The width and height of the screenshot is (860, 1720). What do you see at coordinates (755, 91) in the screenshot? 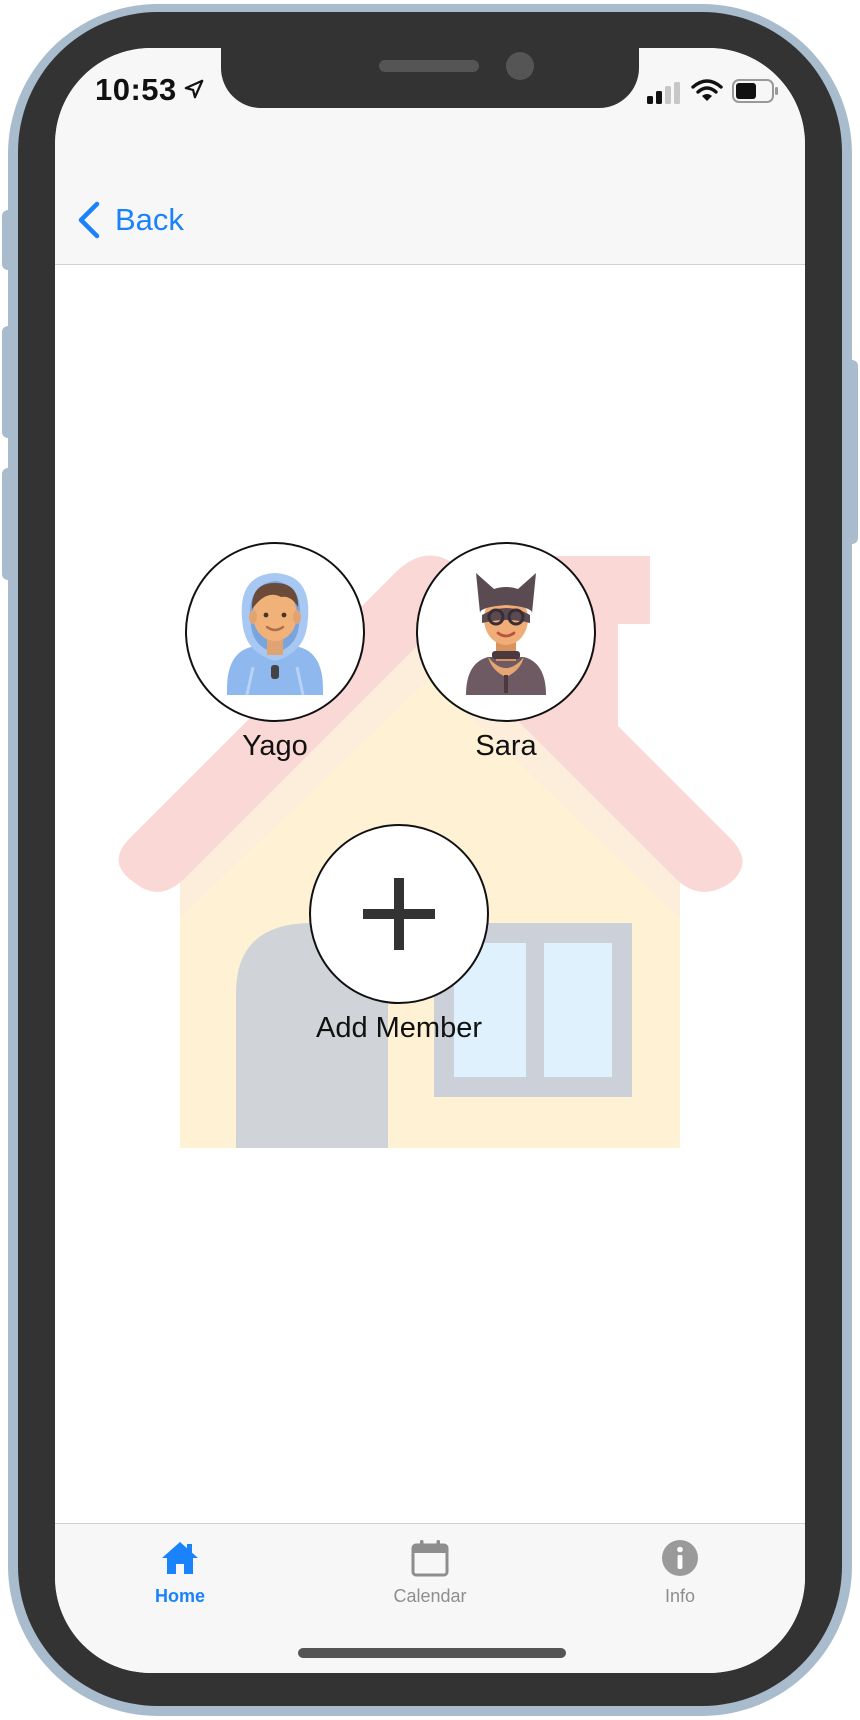
I see `battery-icon` at bounding box center [755, 91].